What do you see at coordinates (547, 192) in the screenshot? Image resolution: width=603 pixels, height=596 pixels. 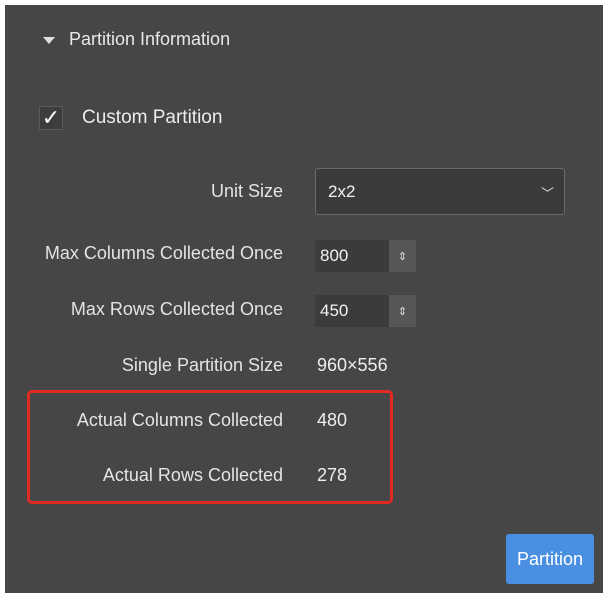 I see `chevron-down-icon: ﹀` at bounding box center [547, 192].